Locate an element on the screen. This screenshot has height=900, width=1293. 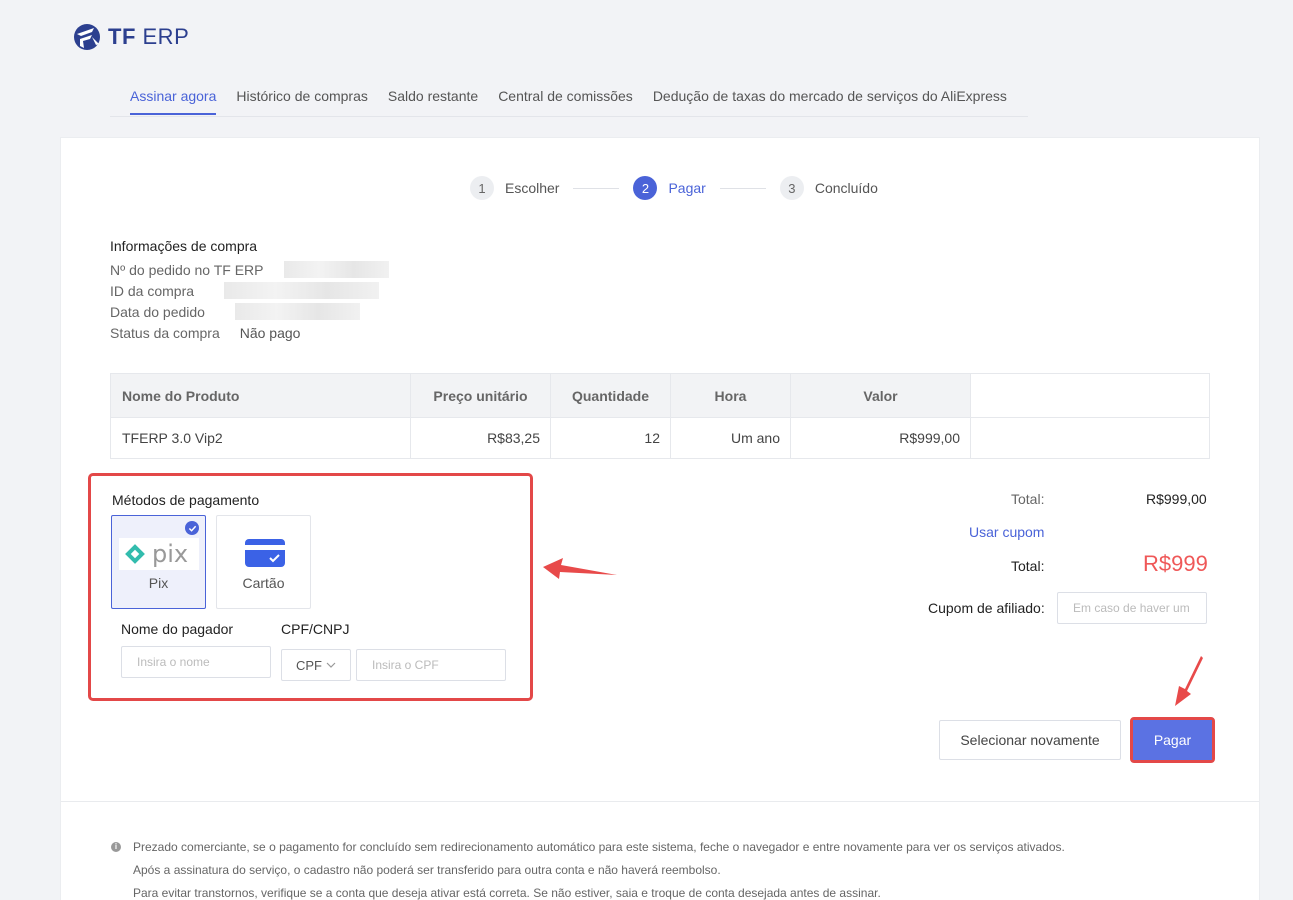
step-number: 3 is located at coordinates (791, 188).